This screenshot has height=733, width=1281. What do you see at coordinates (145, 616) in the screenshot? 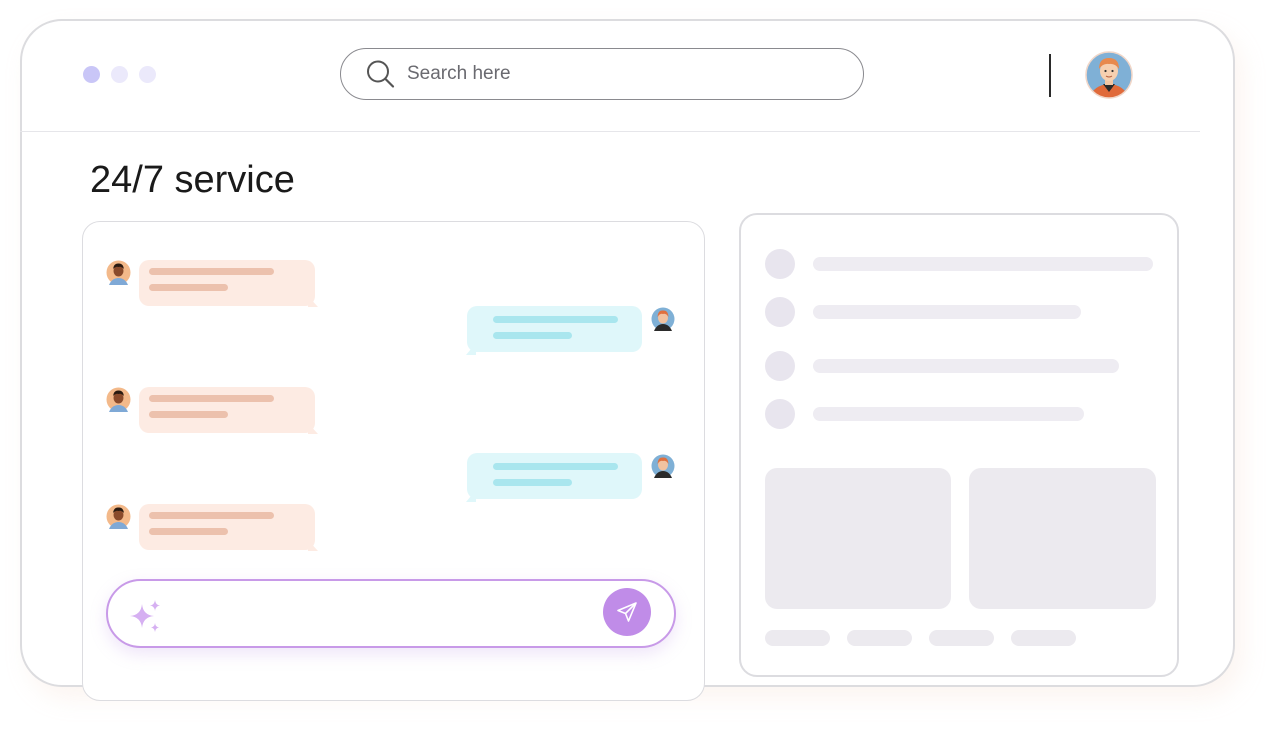
I see `sparkle-icon` at bounding box center [145, 616].